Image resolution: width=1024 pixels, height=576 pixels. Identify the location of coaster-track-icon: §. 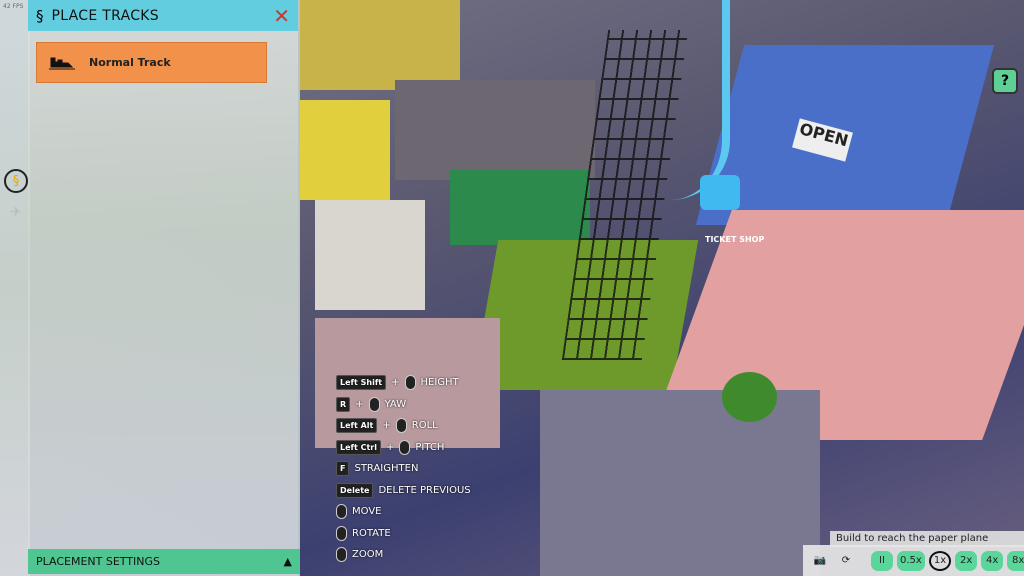
(16, 181).